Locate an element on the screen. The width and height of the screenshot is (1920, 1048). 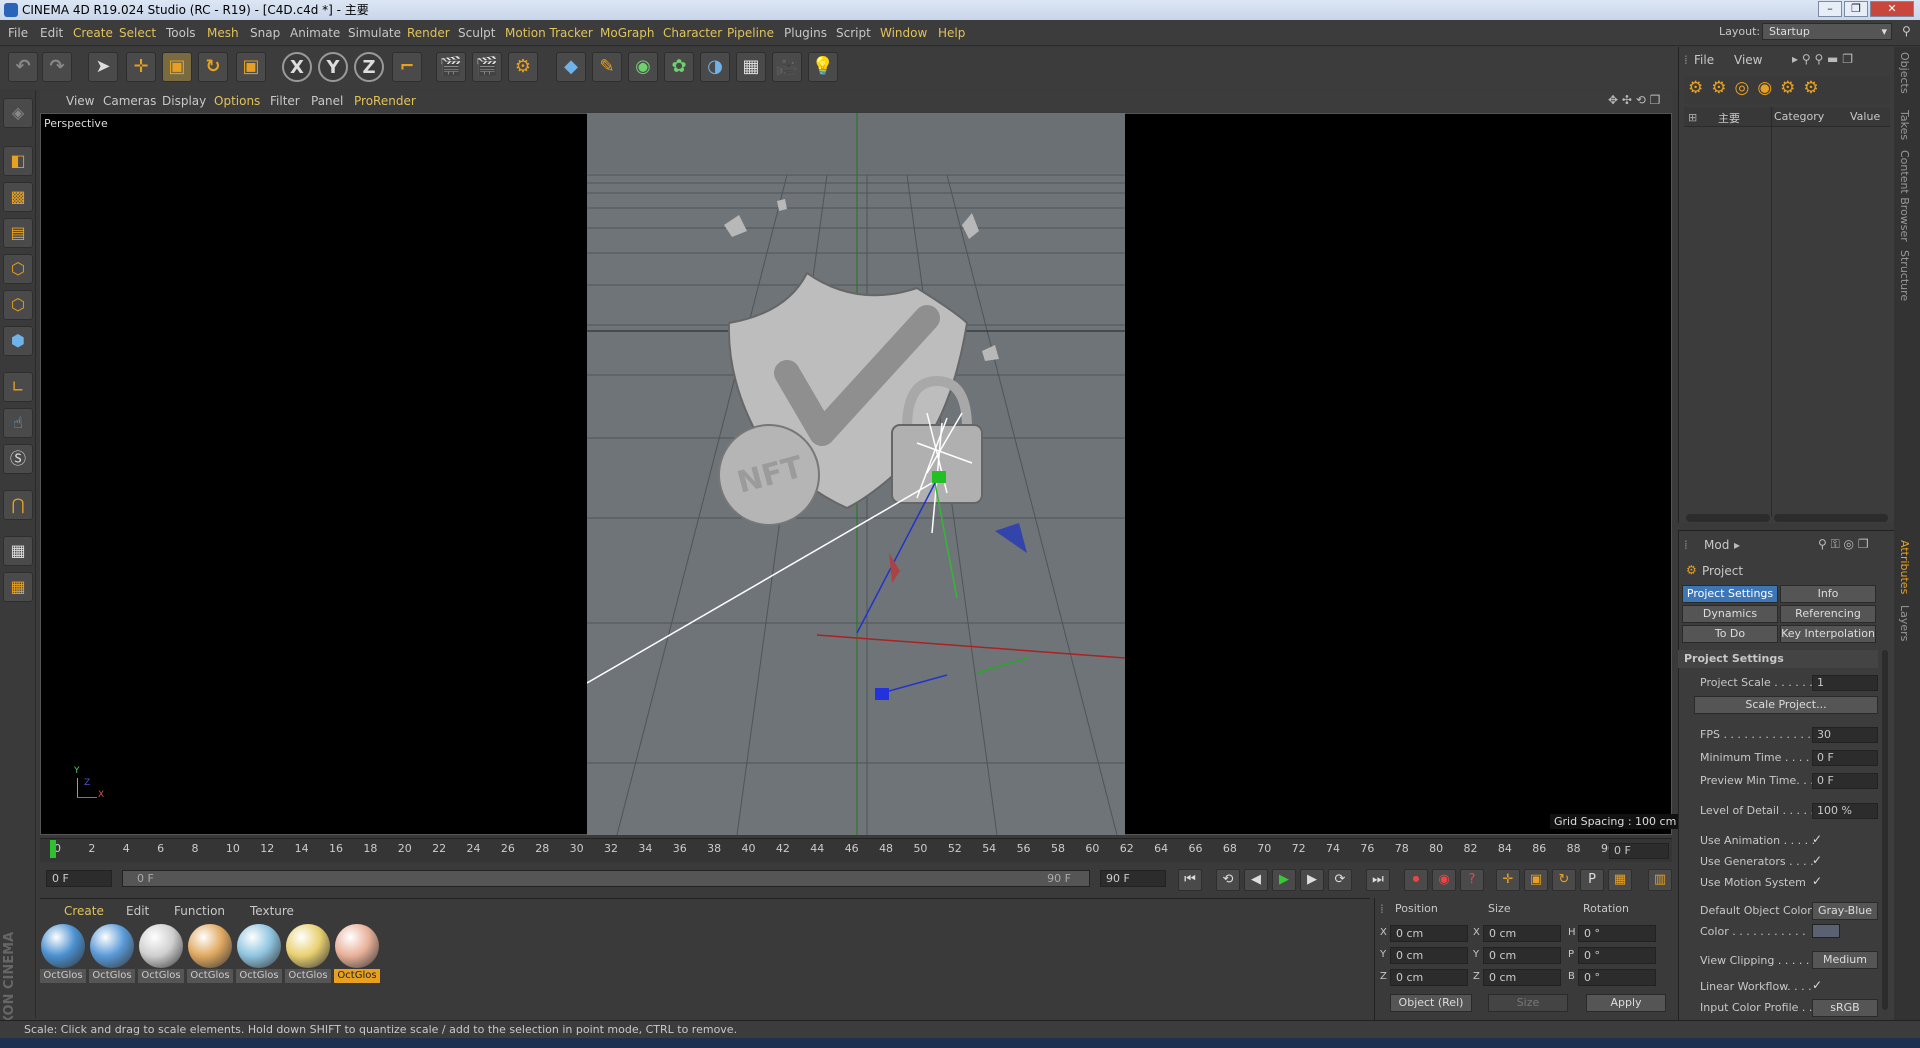
menu-window: Window is located at coordinates (903, 33).